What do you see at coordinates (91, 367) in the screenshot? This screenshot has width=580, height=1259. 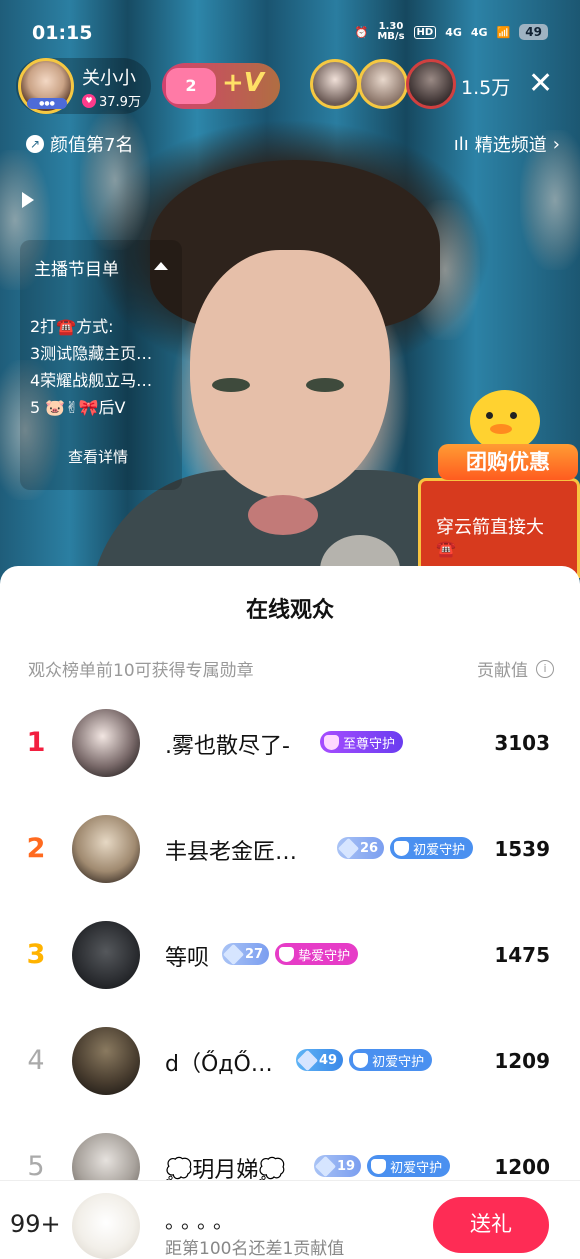 I see `program-items: 2打☎️方式: 3测试隐藏主页… 4荣耀战舰立马… 5 🐷✌🎀后V` at bounding box center [91, 367].